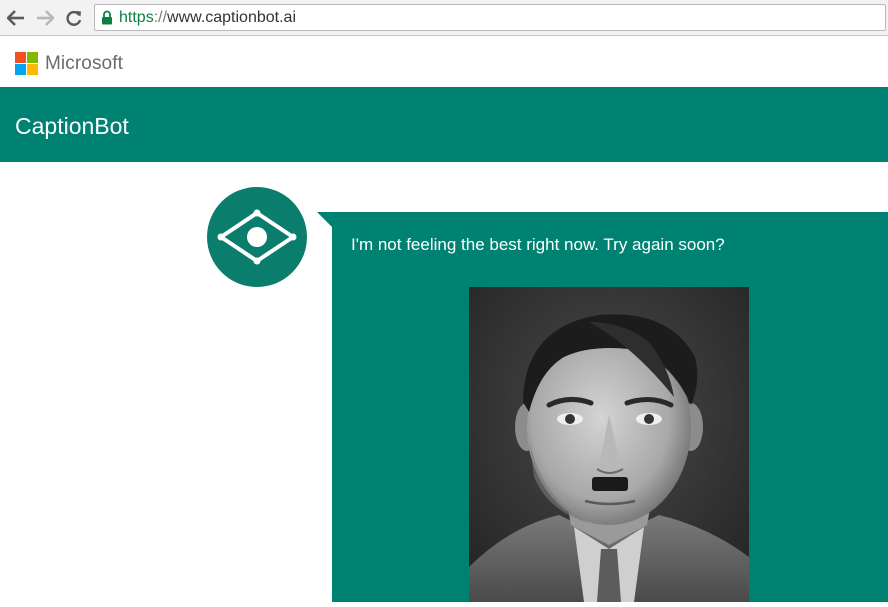 This screenshot has width=888, height=607. Describe the element at coordinates (26, 63) in the screenshot. I see `microsoft-logo-icon` at that location.